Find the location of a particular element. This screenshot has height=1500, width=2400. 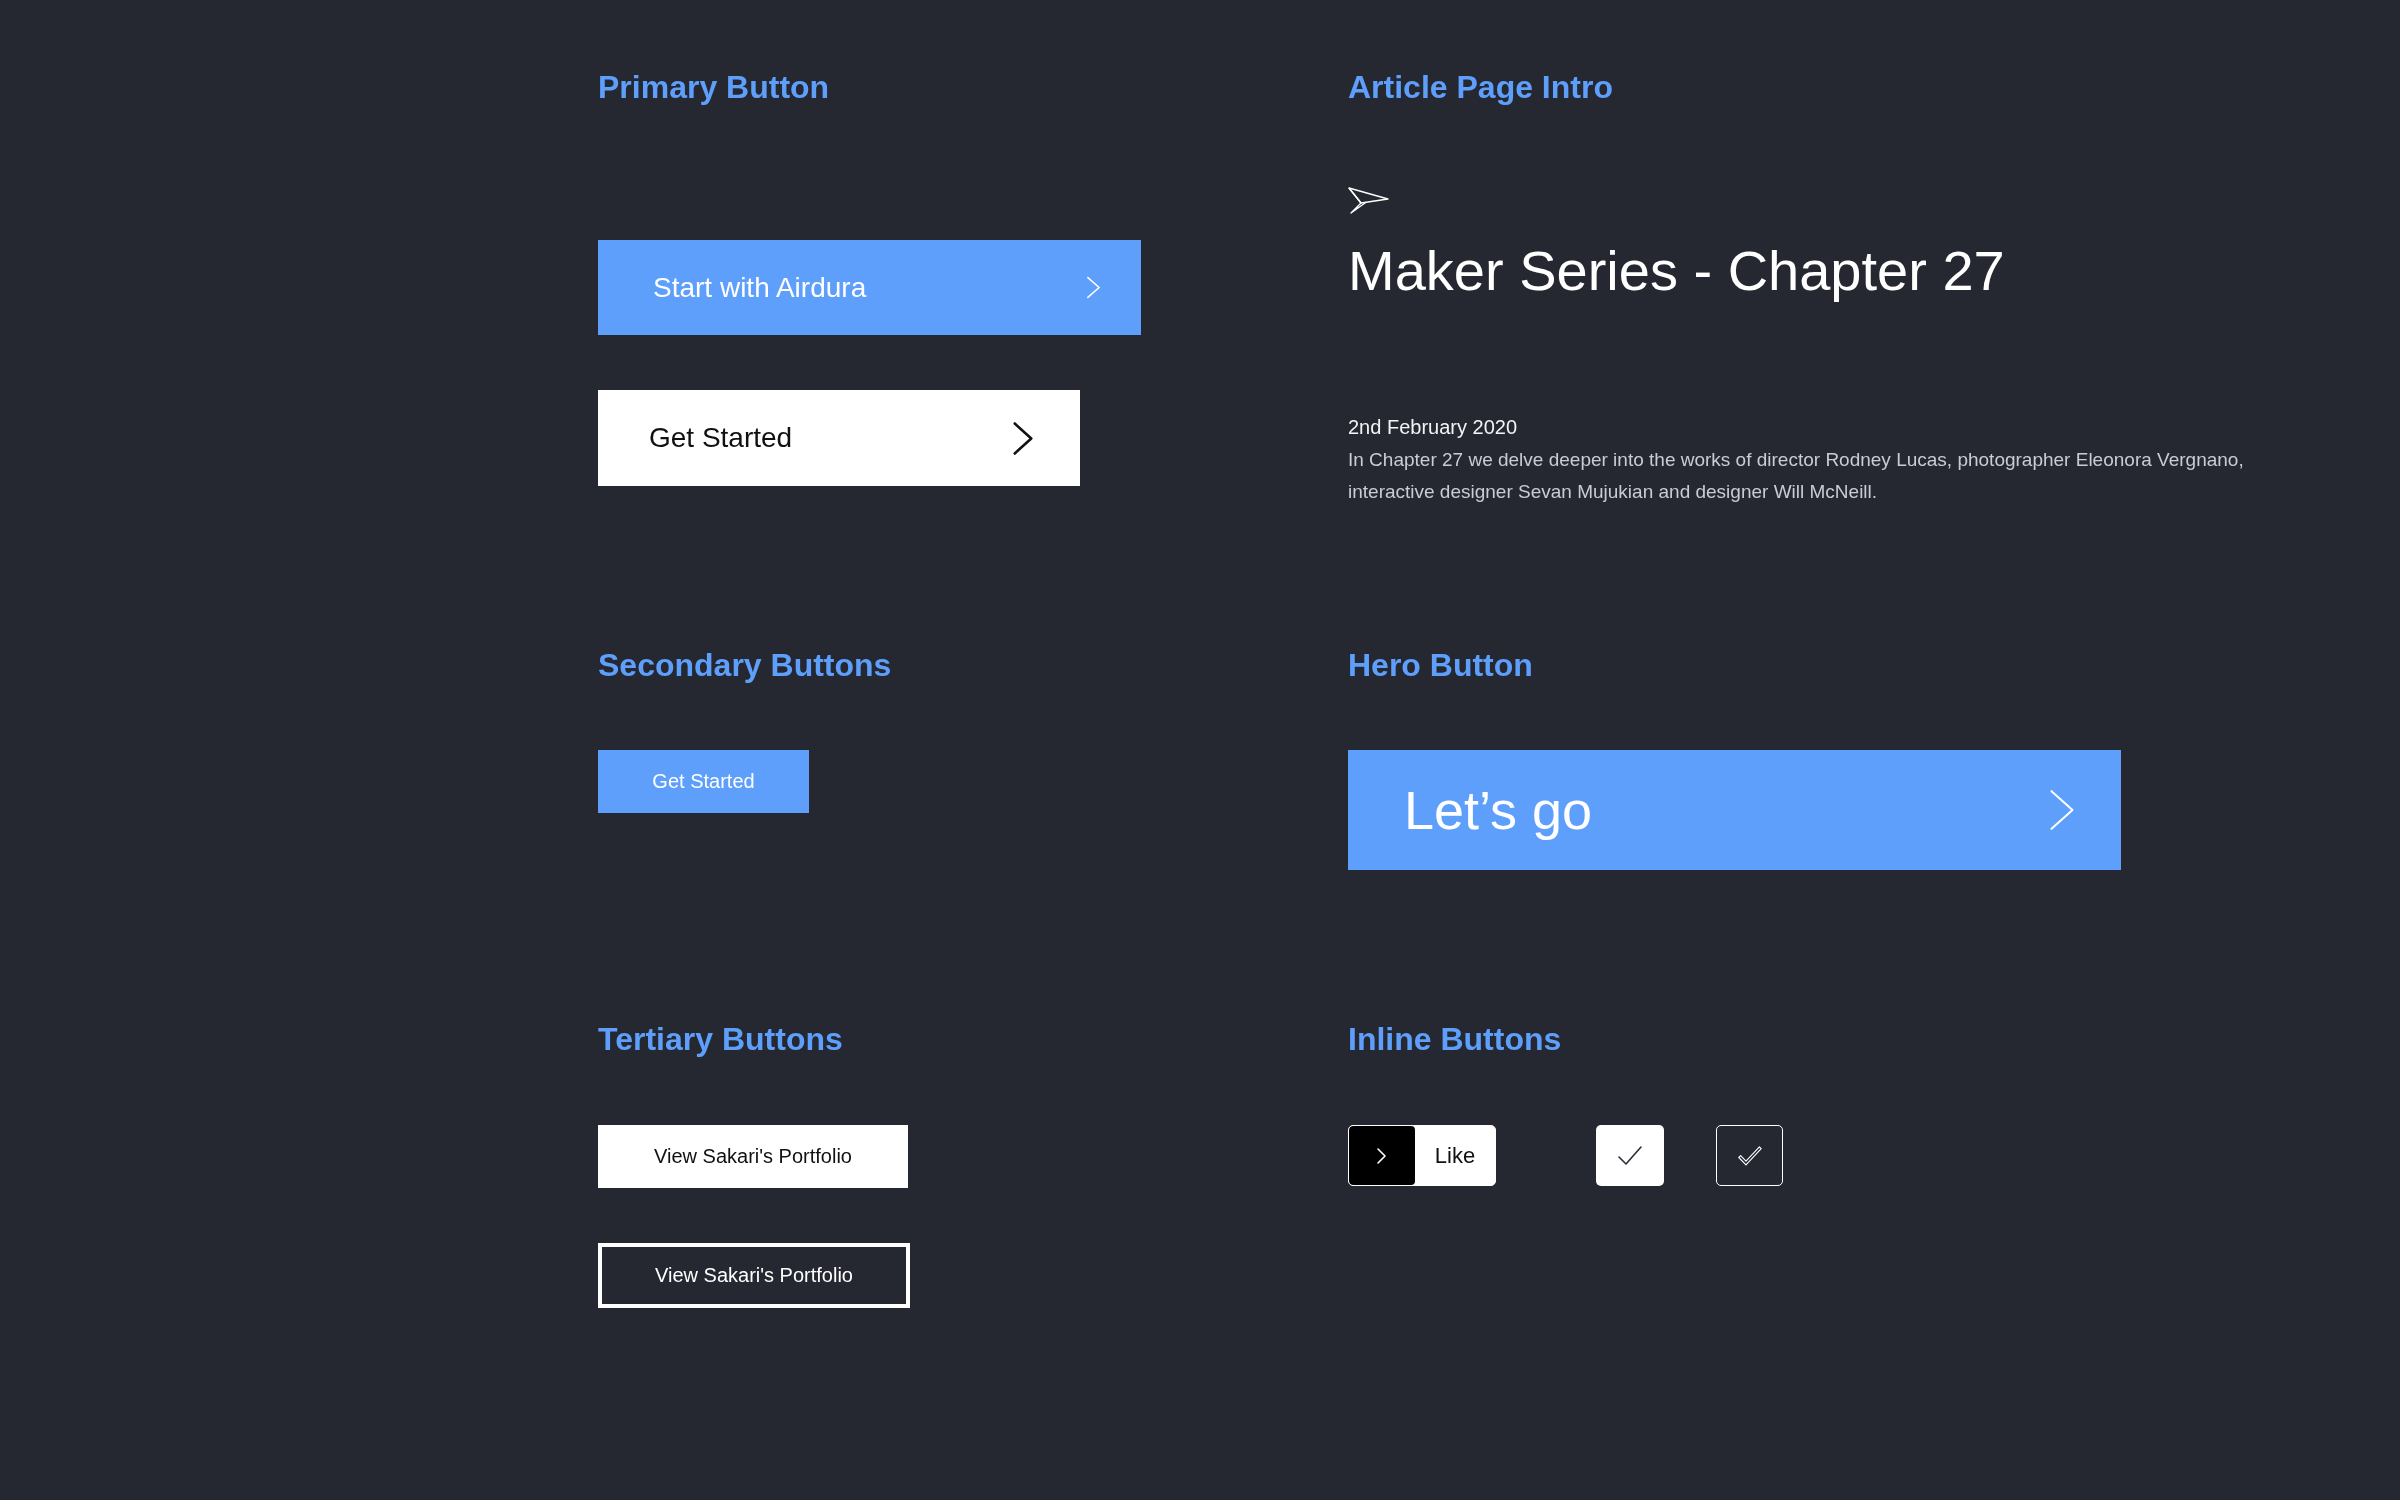

section-heading: Hero Button is located at coordinates (1440, 665).